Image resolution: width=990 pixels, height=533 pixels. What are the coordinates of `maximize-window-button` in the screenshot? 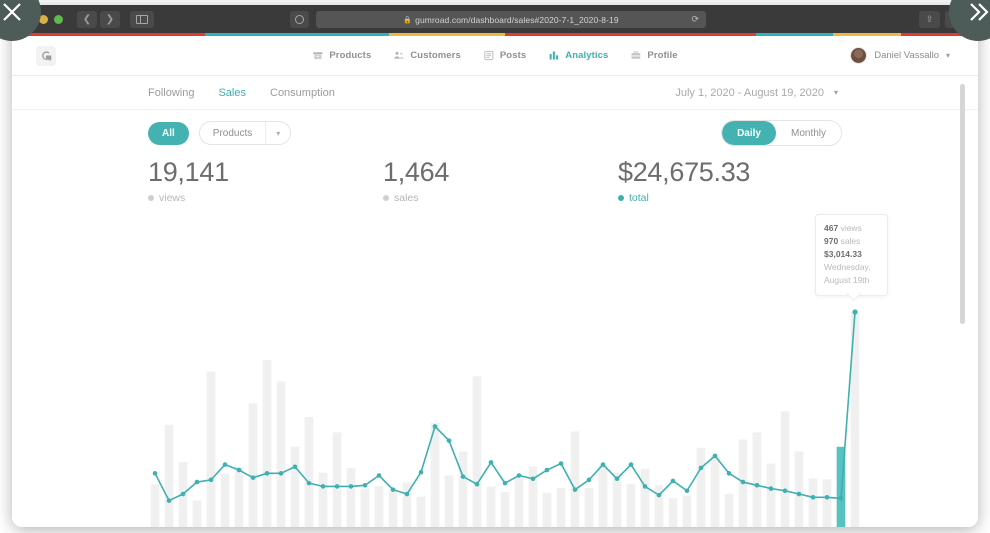 It's located at (58, 19).